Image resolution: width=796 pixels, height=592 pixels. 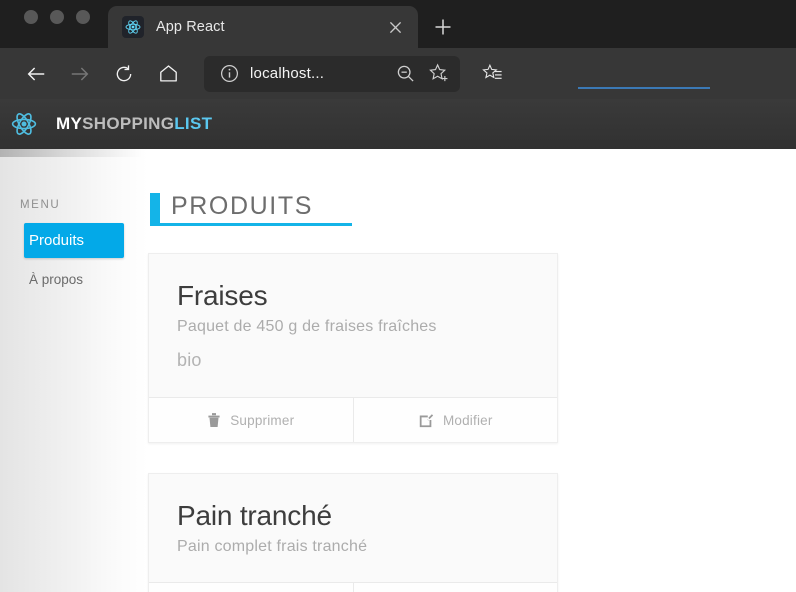 I want to click on product-description: Pain complet frais tranché, so click(x=272, y=547).